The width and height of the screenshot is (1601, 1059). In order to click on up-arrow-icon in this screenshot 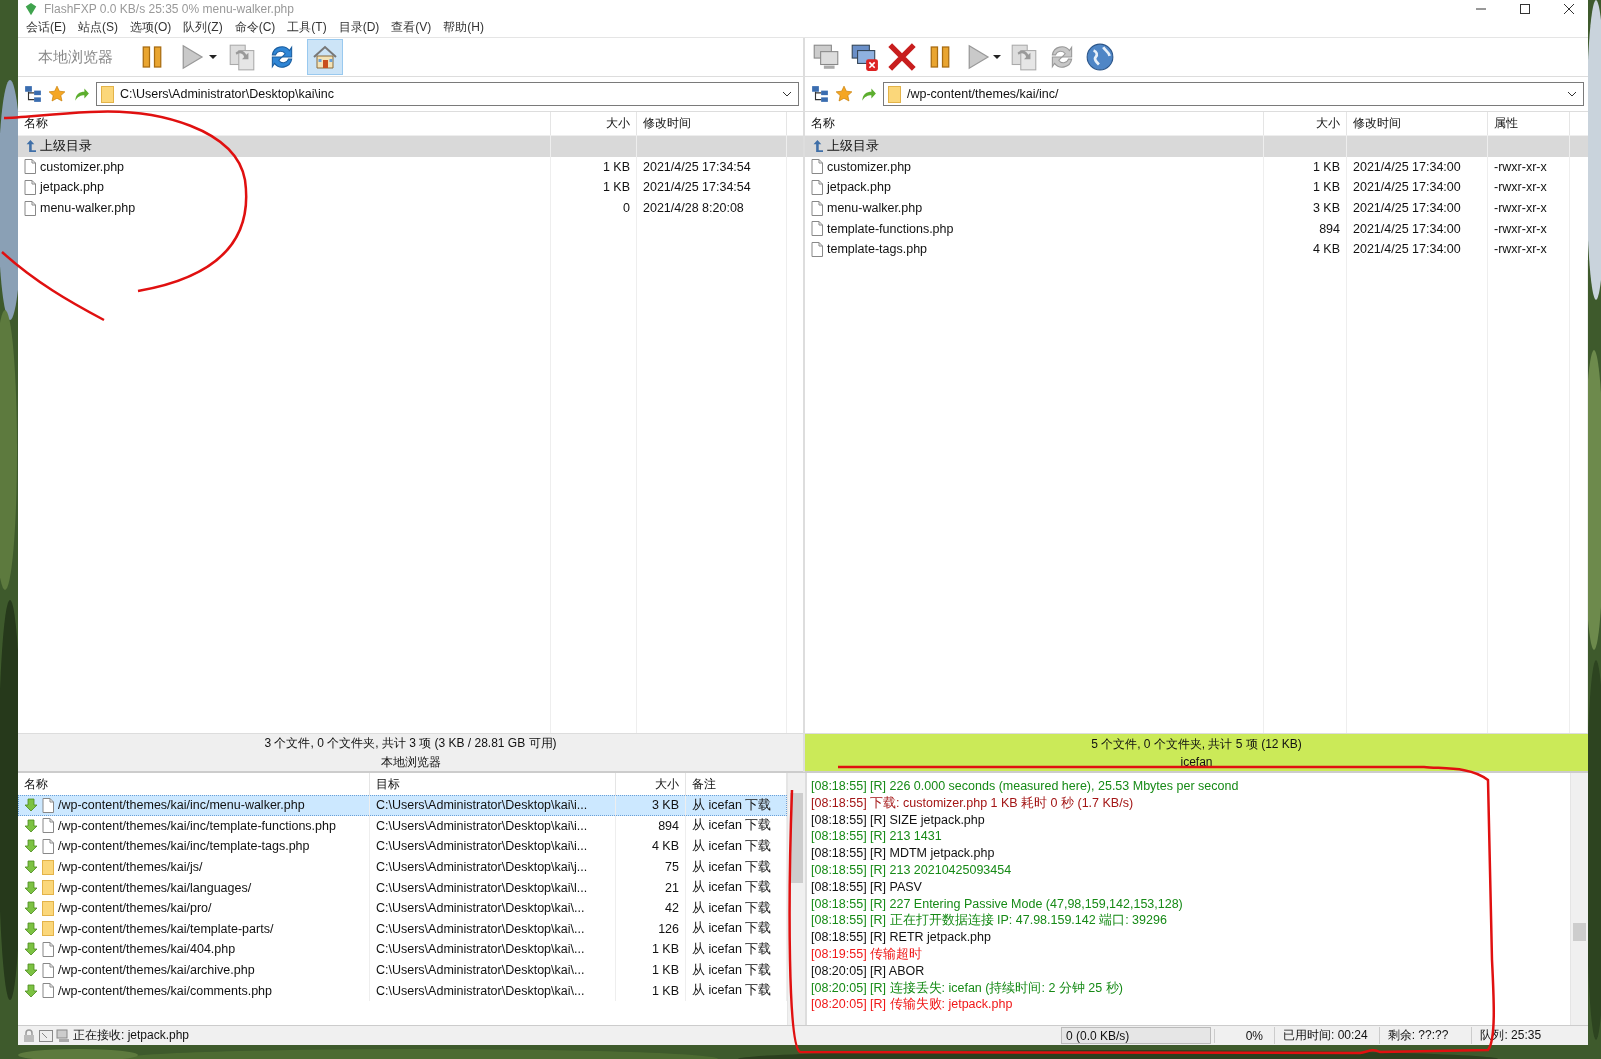, I will do `click(30, 146)`.